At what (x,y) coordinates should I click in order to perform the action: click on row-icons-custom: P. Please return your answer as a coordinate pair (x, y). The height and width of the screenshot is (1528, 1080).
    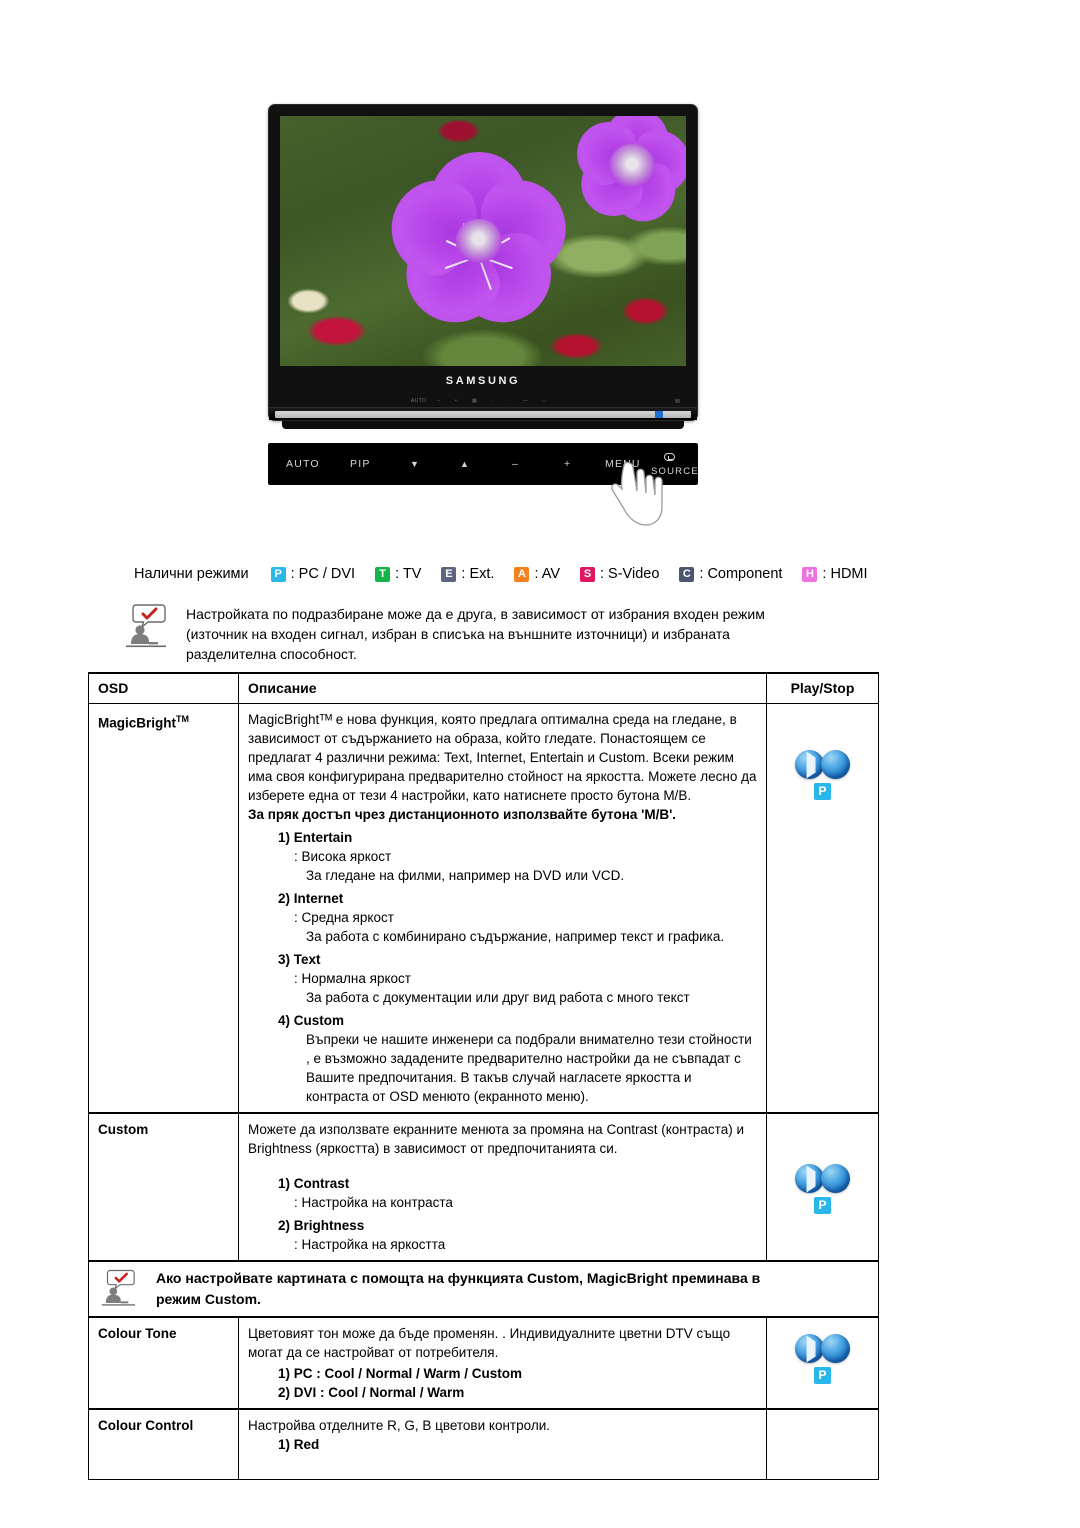
    Looking at the image, I should click on (822, 1187).